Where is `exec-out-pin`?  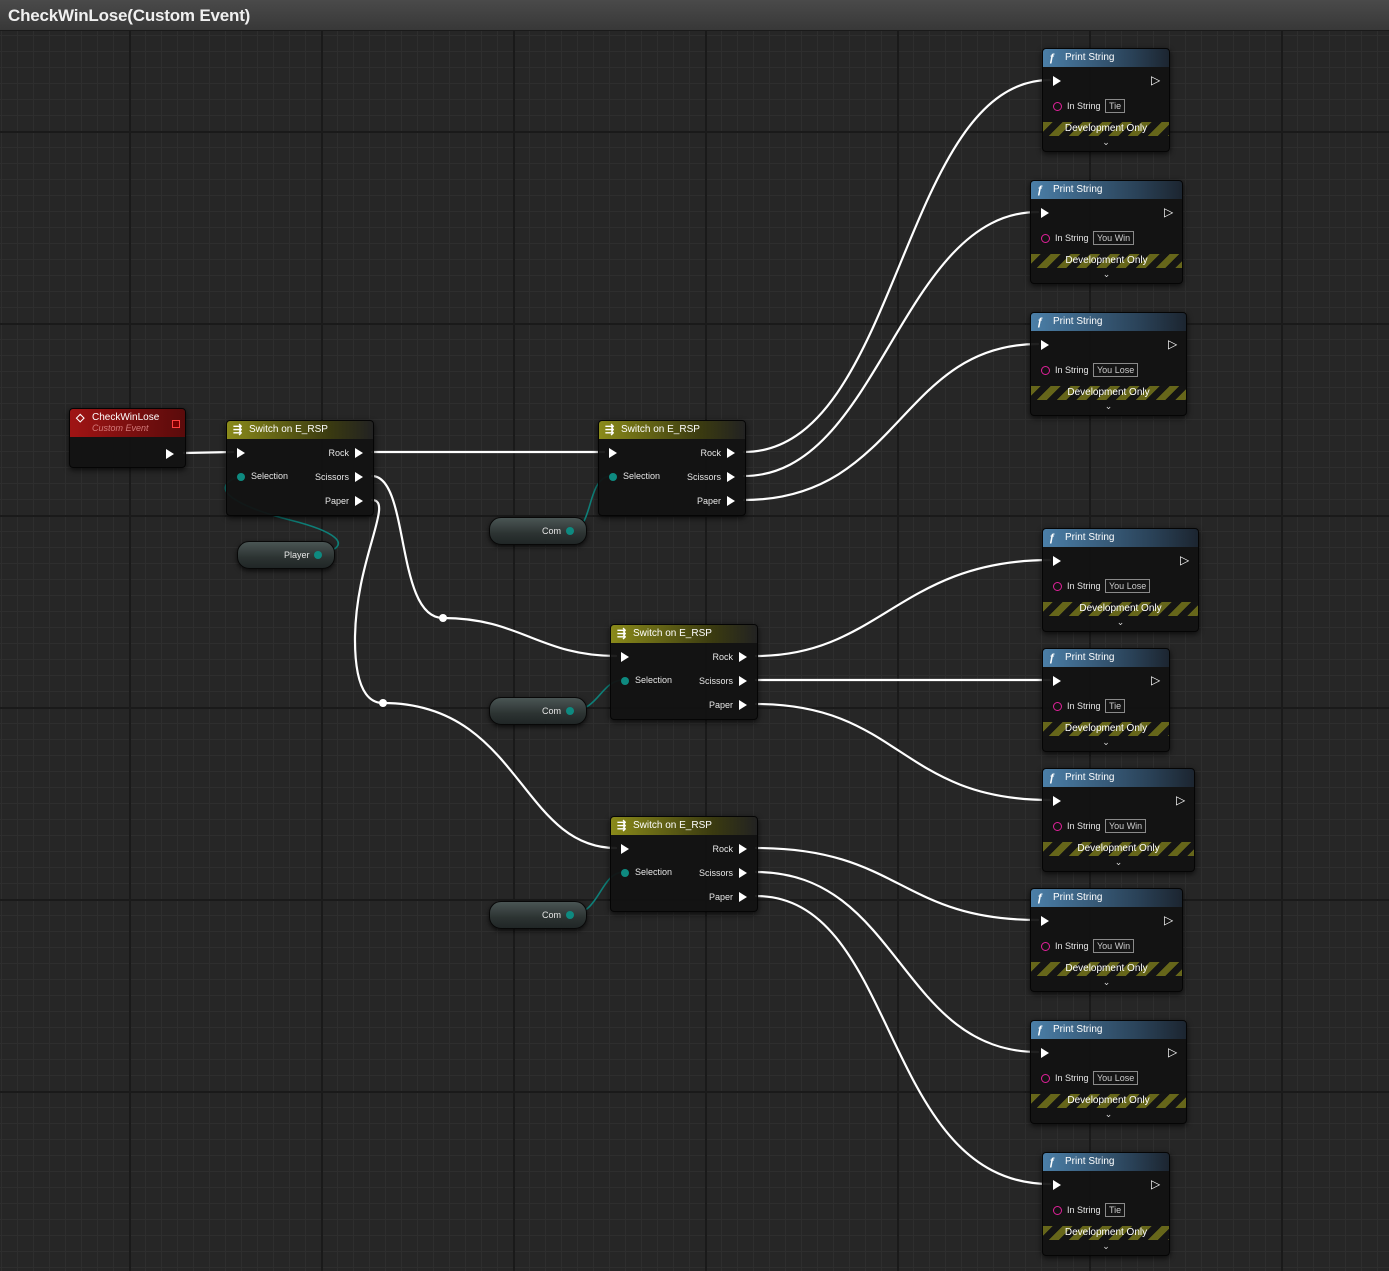 exec-out-pin is located at coordinates (170, 454).